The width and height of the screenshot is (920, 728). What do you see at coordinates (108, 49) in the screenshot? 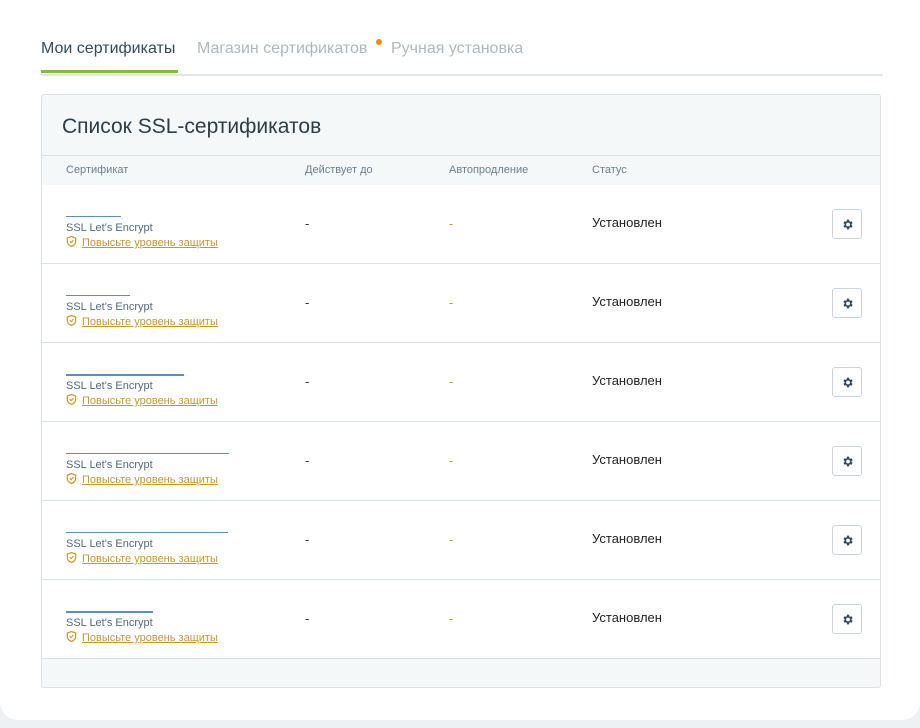
I see `tab-my-certificates: Мои сертификаты` at bounding box center [108, 49].